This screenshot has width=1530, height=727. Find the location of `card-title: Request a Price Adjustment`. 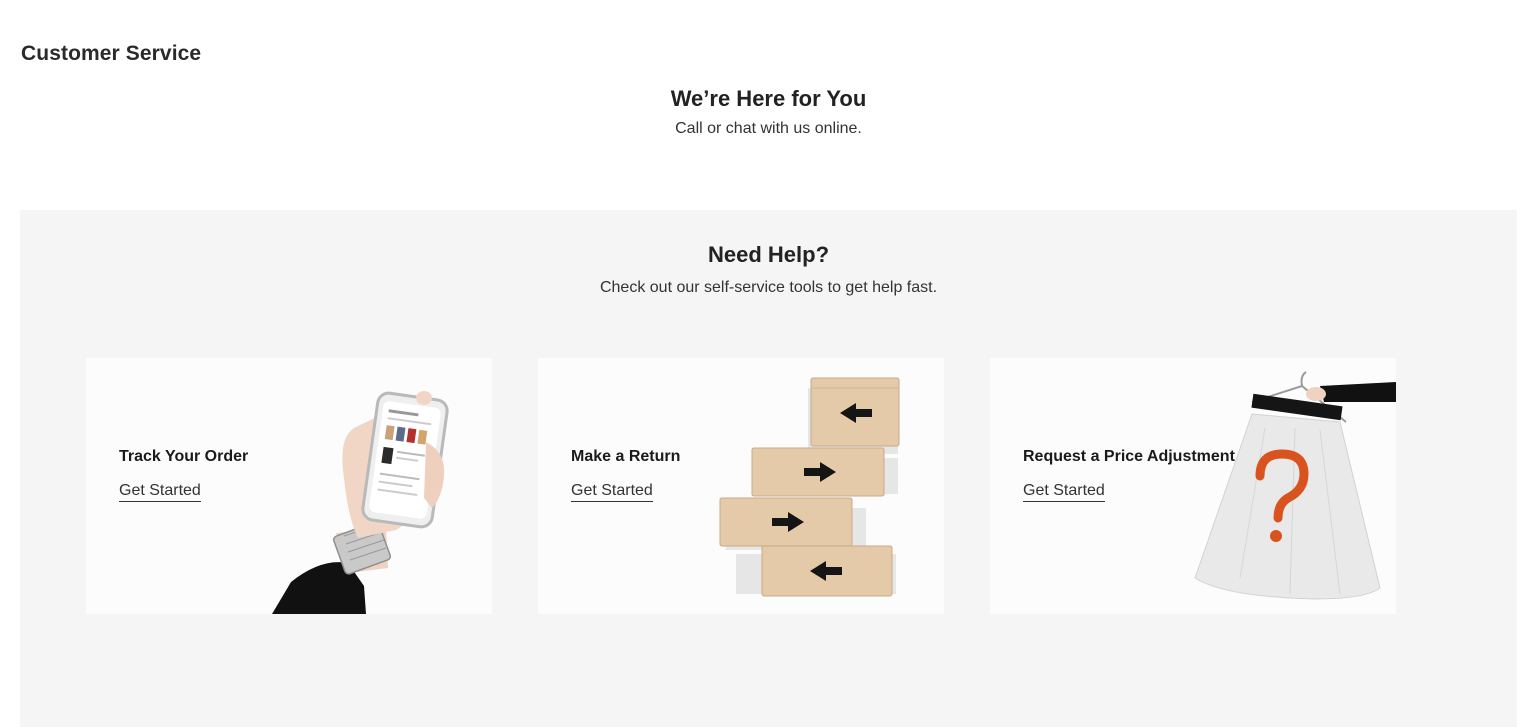

card-title: Request a Price Adjustment is located at coordinates (1129, 456).